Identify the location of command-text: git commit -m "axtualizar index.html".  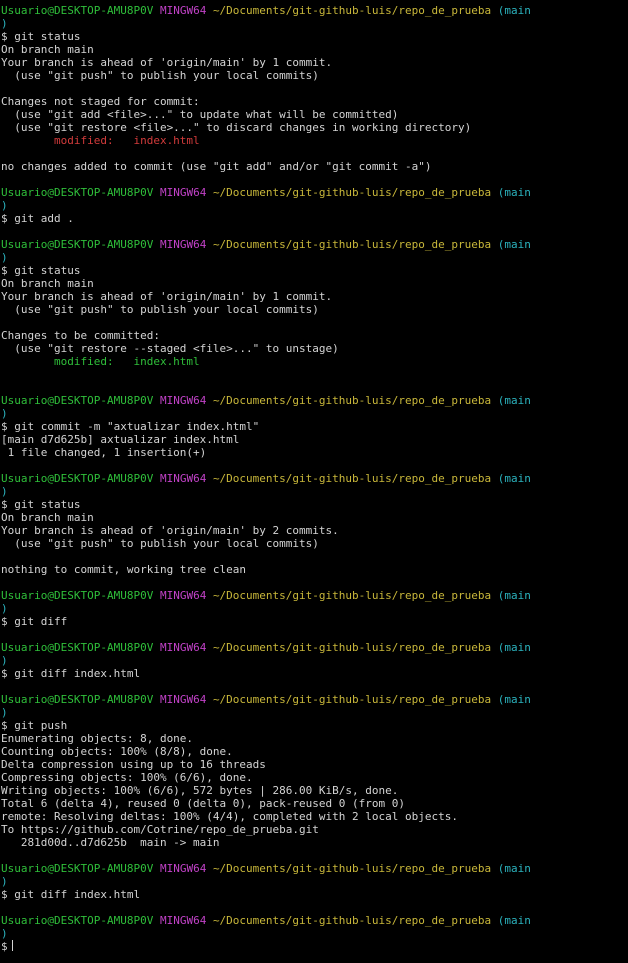
(137, 426).